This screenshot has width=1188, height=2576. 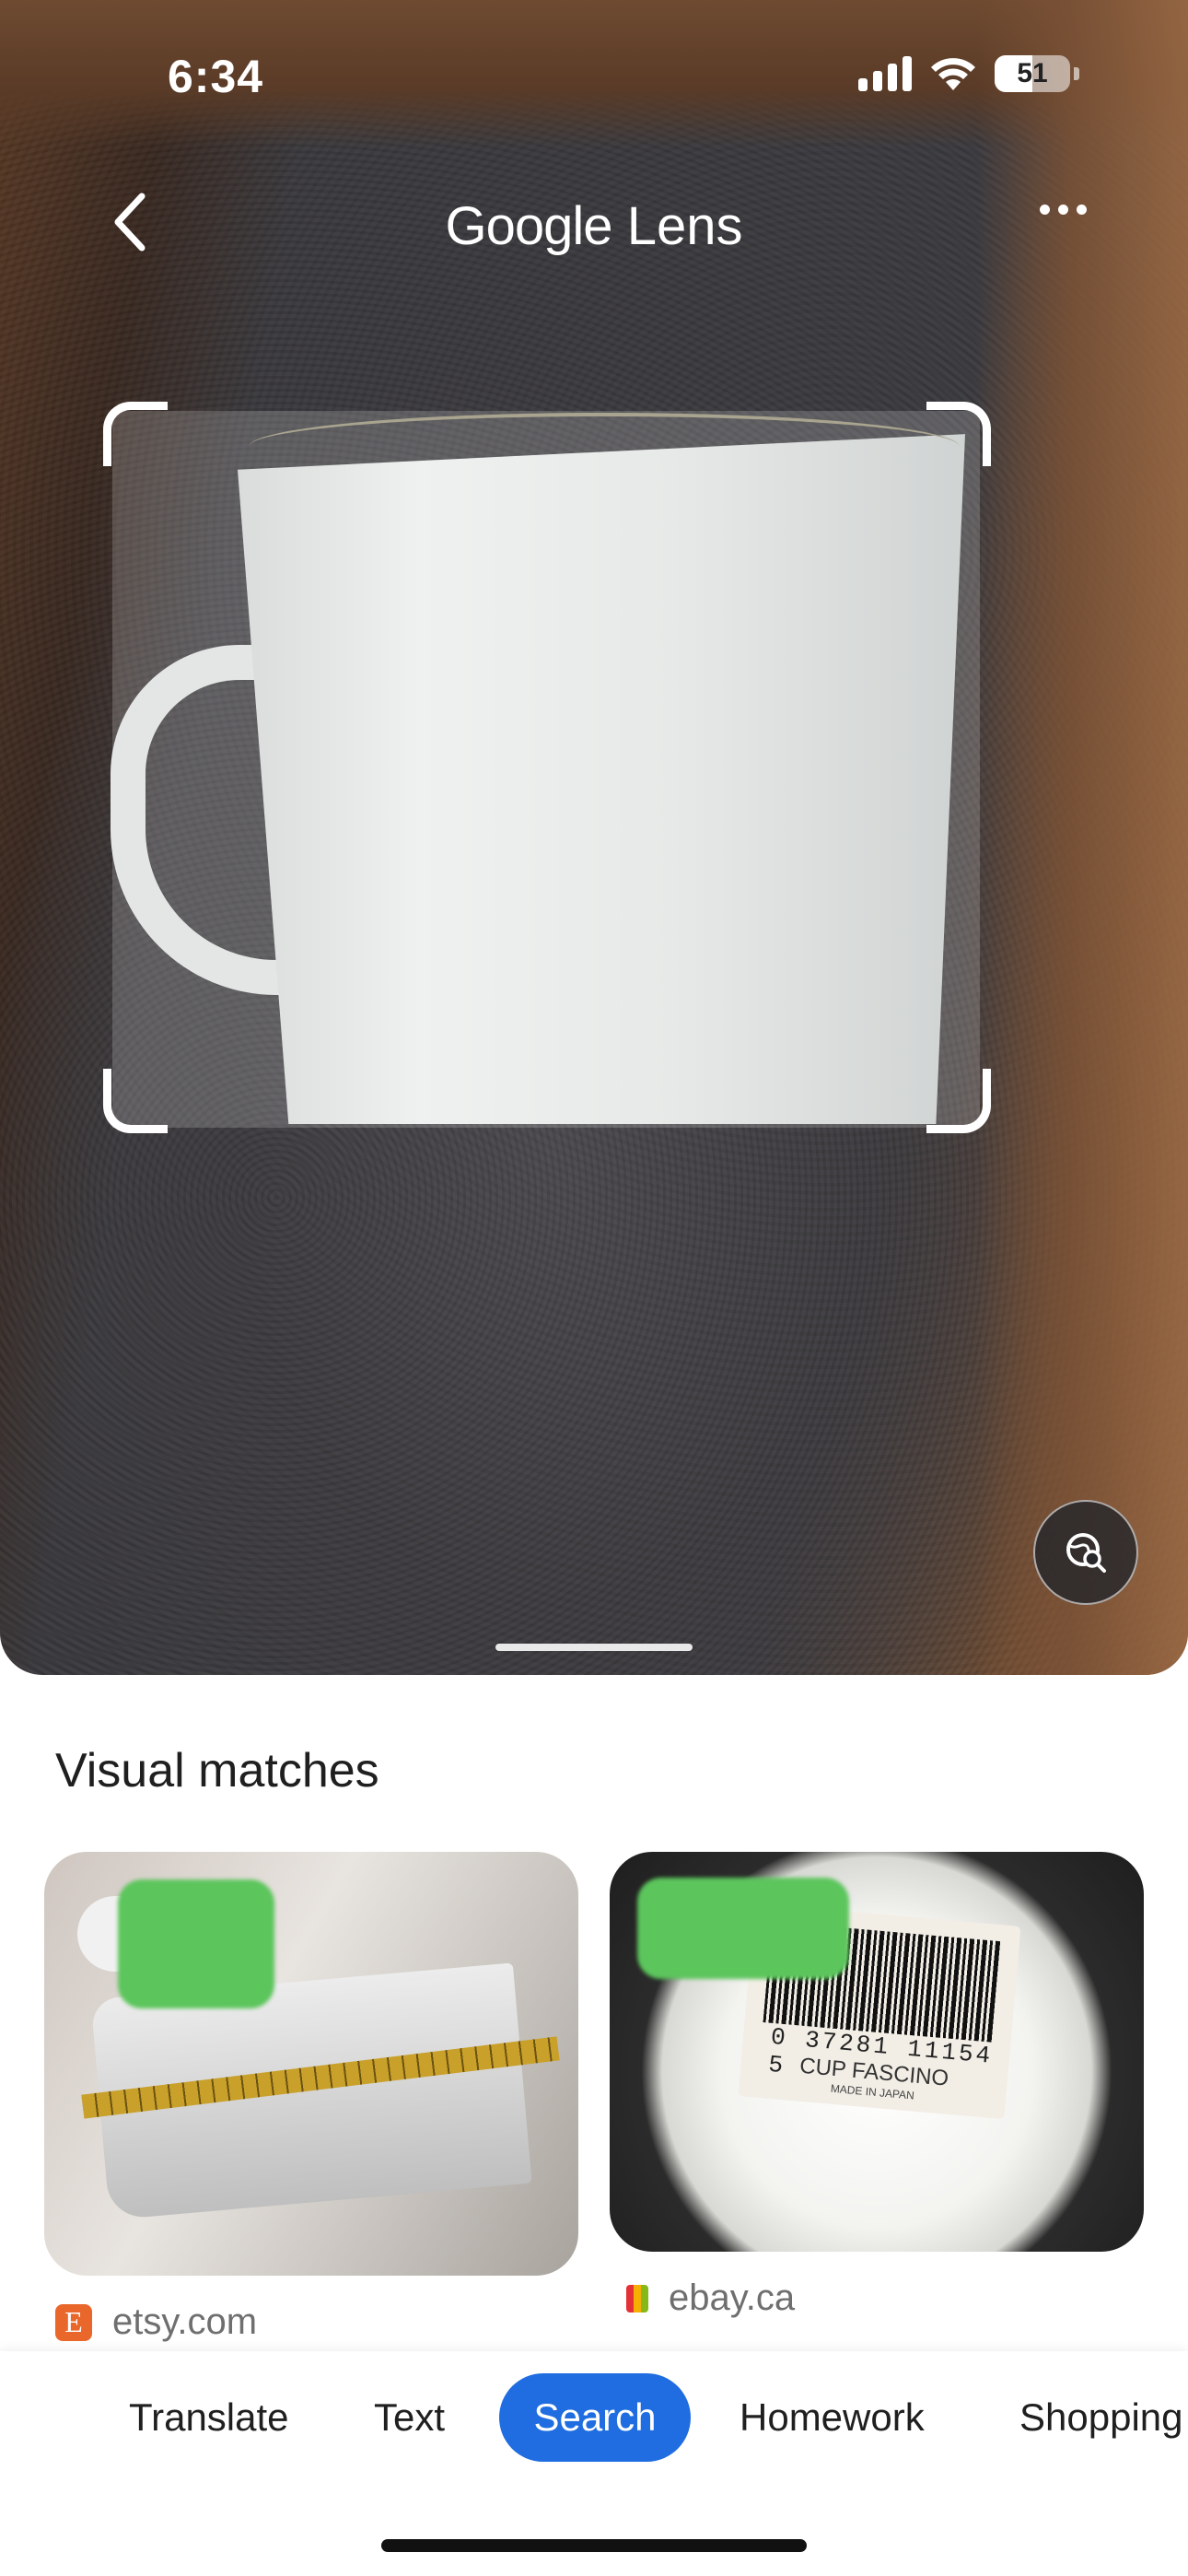 I want to click on crop-handle-bottom-left, so click(x=135, y=1101).